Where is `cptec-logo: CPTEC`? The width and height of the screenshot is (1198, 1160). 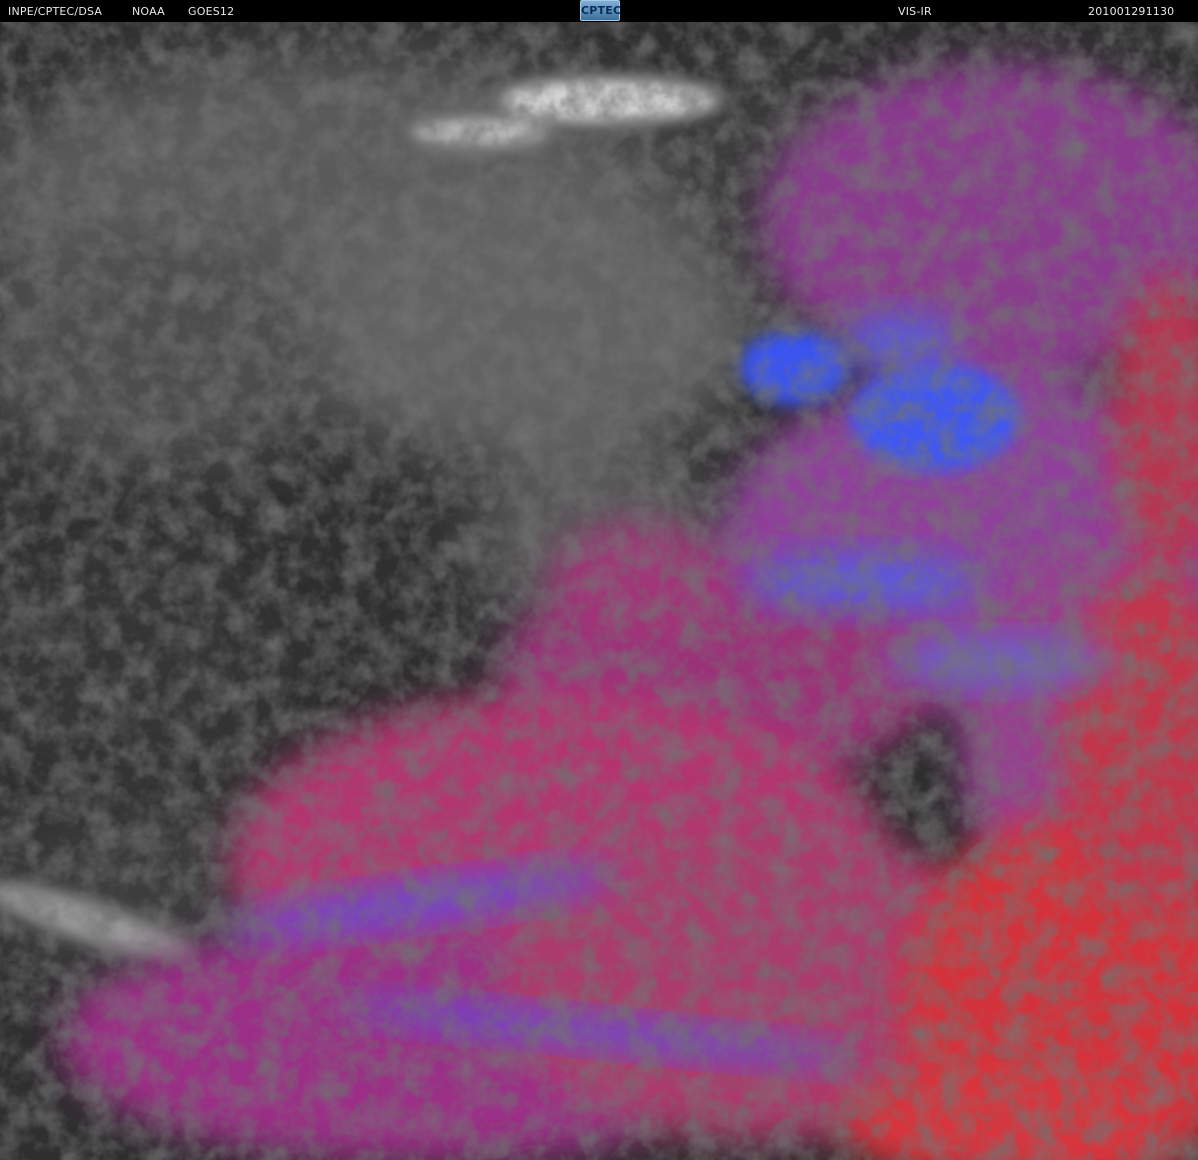
cptec-logo: CPTEC is located at coordinates (601, 10).